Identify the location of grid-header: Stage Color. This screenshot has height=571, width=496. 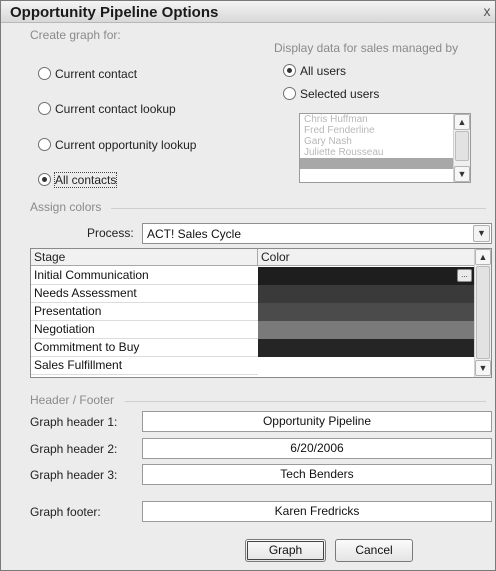
(253, 257).